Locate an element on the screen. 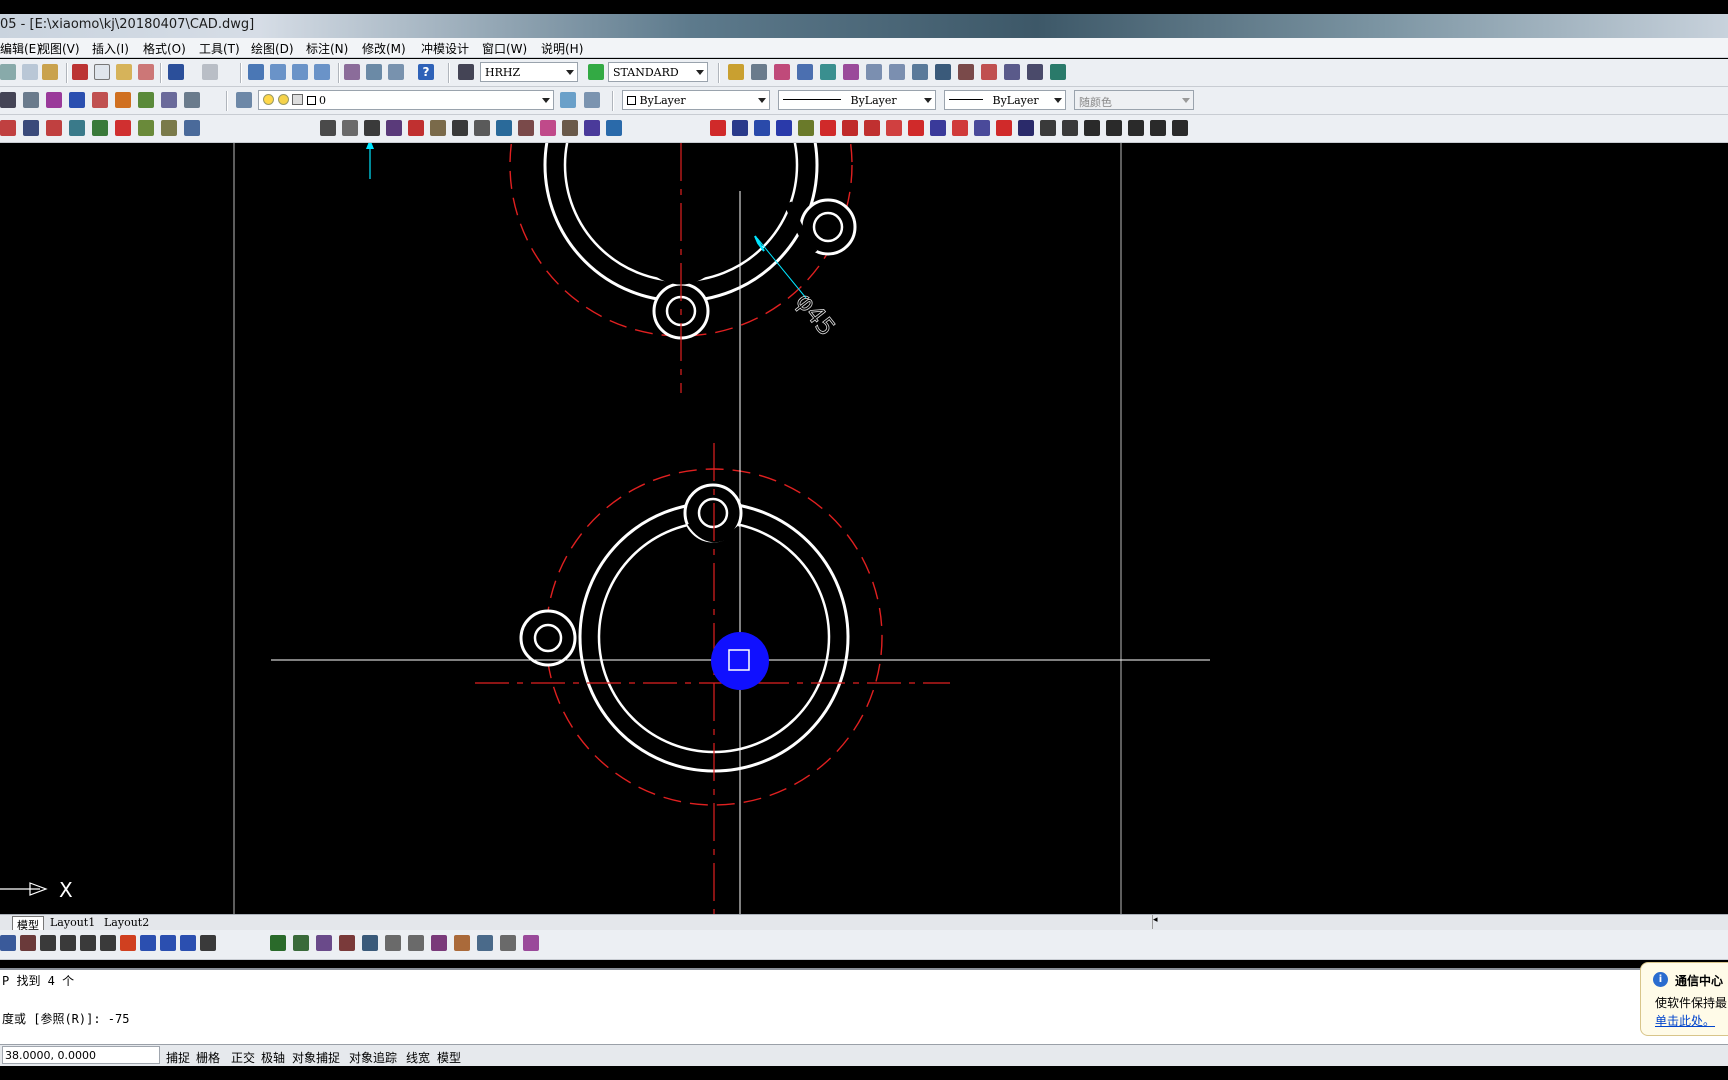  zoom-realtime-icon is located at coordinates (278, 72).